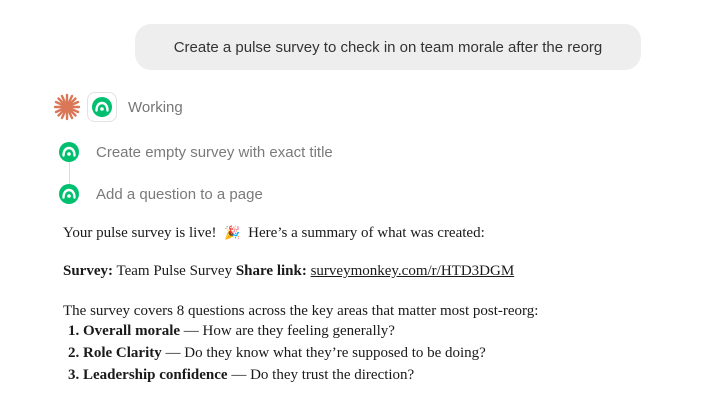  What do you see at coordinates (67, 107) in the screenshot?
I see `spark-icon` at bounding box center [67, 107].